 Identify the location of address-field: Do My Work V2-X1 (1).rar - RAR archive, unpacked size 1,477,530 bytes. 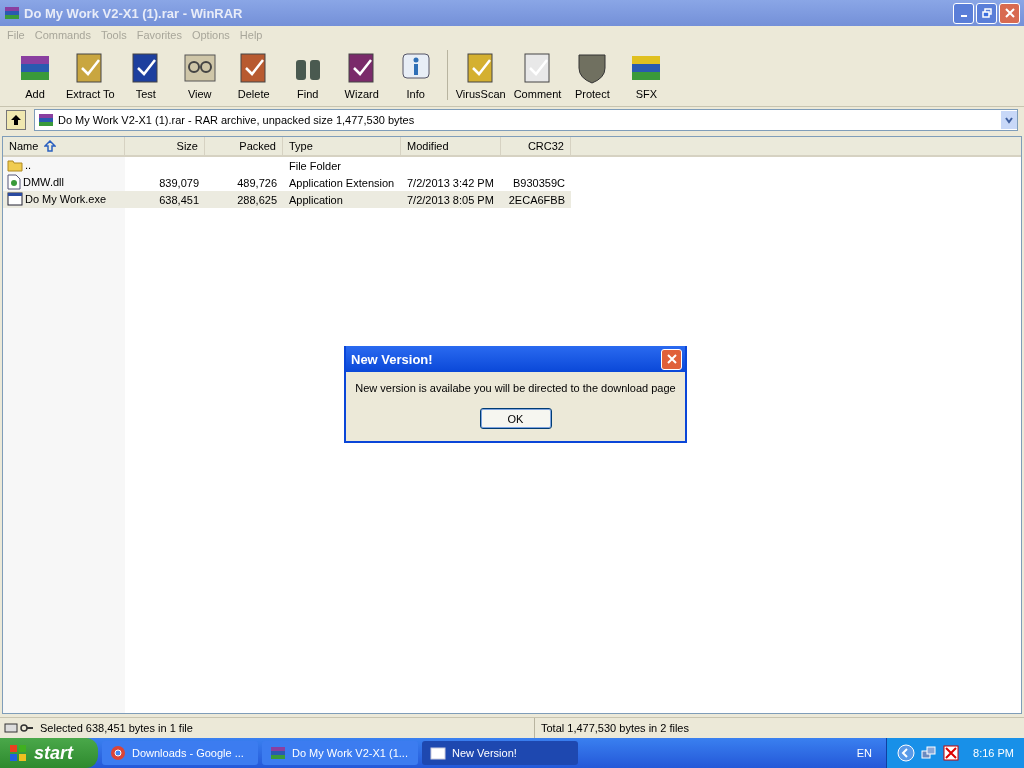
(526, 120).